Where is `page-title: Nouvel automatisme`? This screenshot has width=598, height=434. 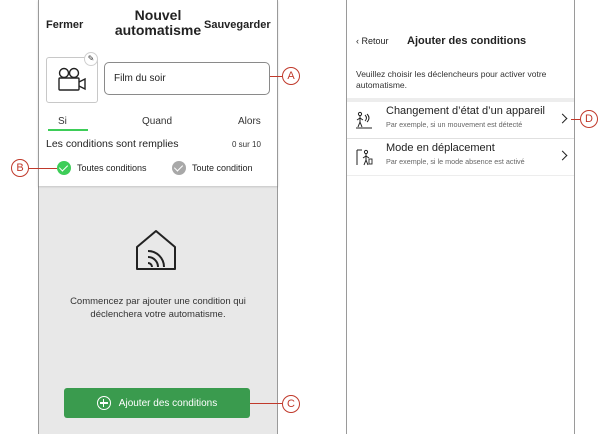
page-title: Nouvel automatisme is located at coordinates (158, 22).